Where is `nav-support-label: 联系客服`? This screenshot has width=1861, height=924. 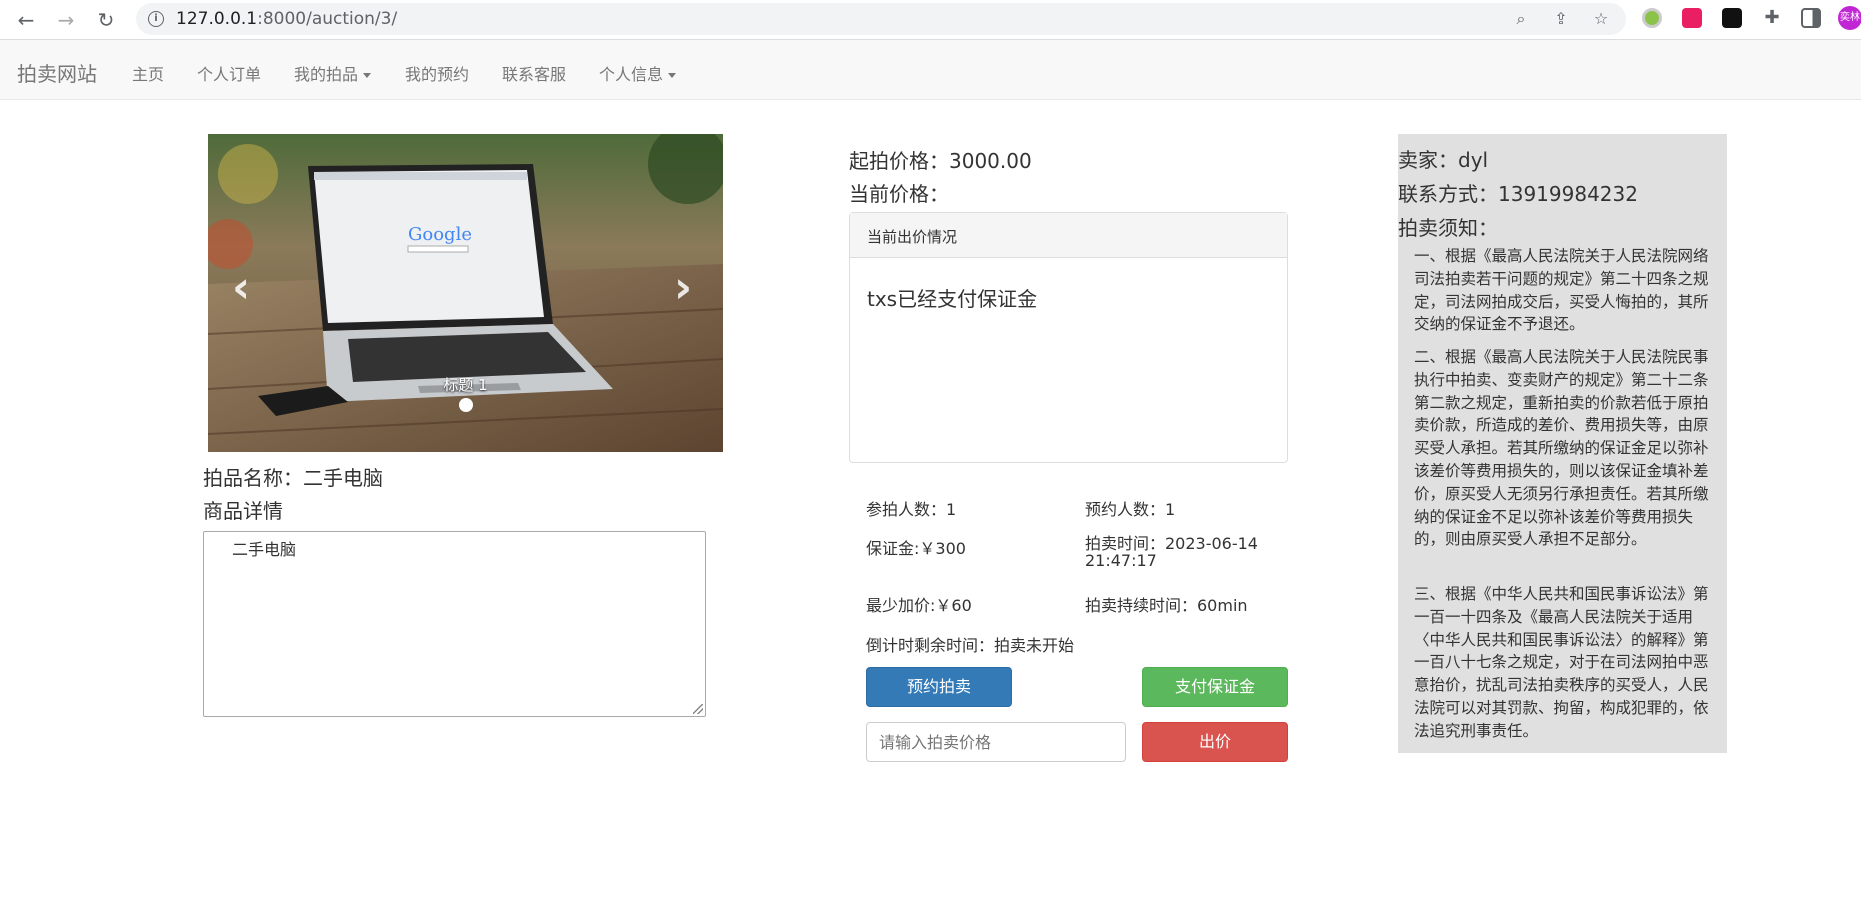 nav-support-label: 联系客服 is located at coordinates (534, 74).